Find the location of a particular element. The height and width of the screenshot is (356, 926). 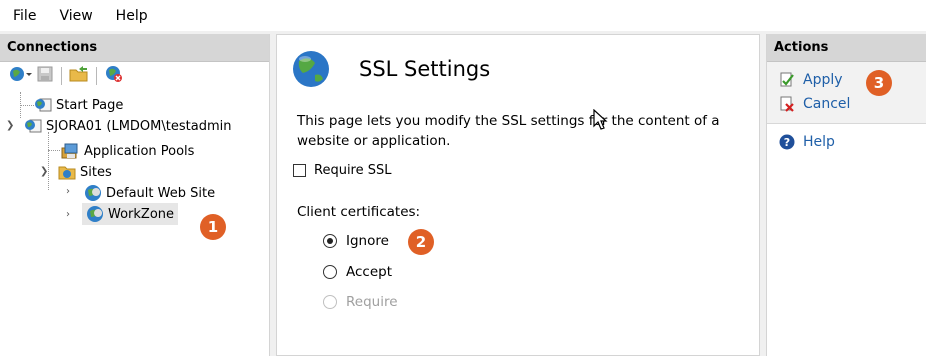

step-badge-3: 3 is located at coordinates (879, 83).